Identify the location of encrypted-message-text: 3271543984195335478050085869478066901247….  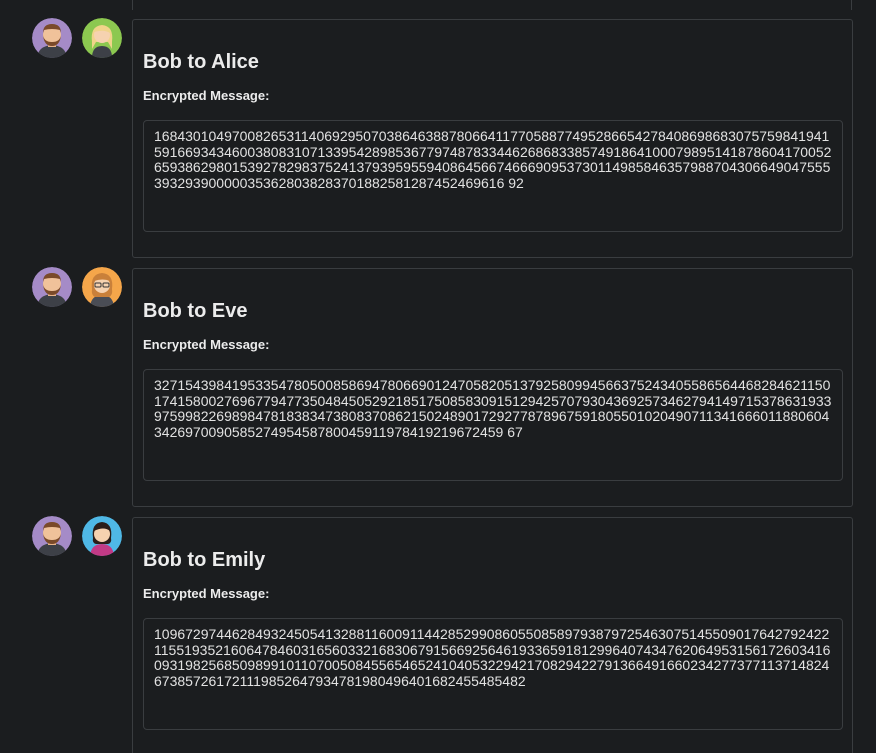
(493, 425).